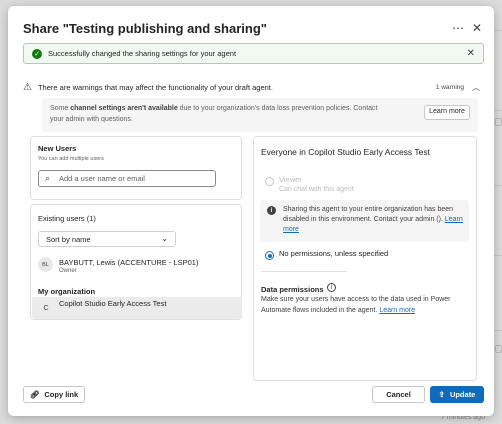 The width and height of the screenshot is (502, 424). I want to click on chevron-up-icon: ︿, so click(476, 87).